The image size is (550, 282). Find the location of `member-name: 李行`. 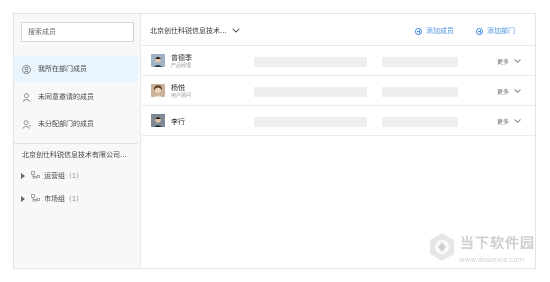

member-name: 李行 is located at coordinates (178, 122).